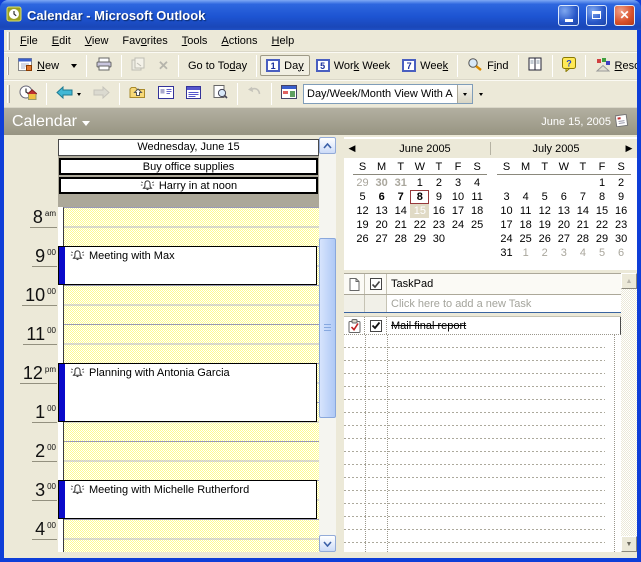 The image size is (641, 562). I want to click on menu-grip-handle, so click(8, 40).